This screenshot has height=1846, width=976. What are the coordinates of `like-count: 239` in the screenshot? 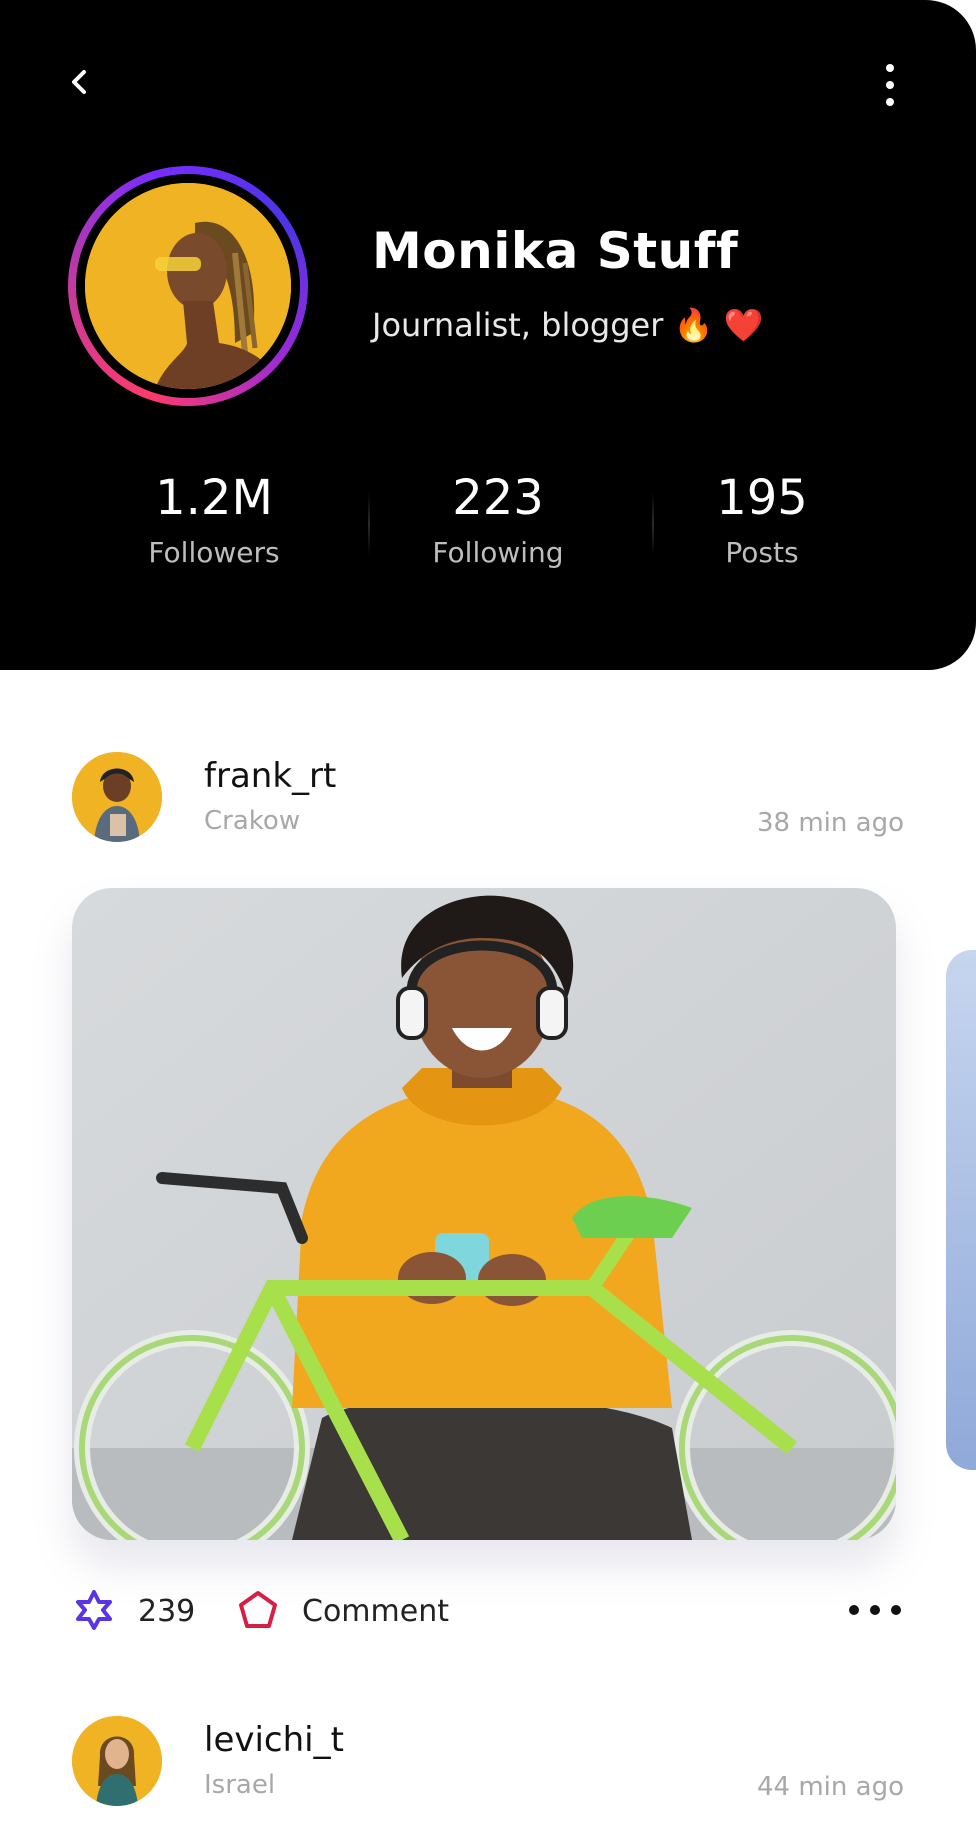 It's located at (167, 1611).